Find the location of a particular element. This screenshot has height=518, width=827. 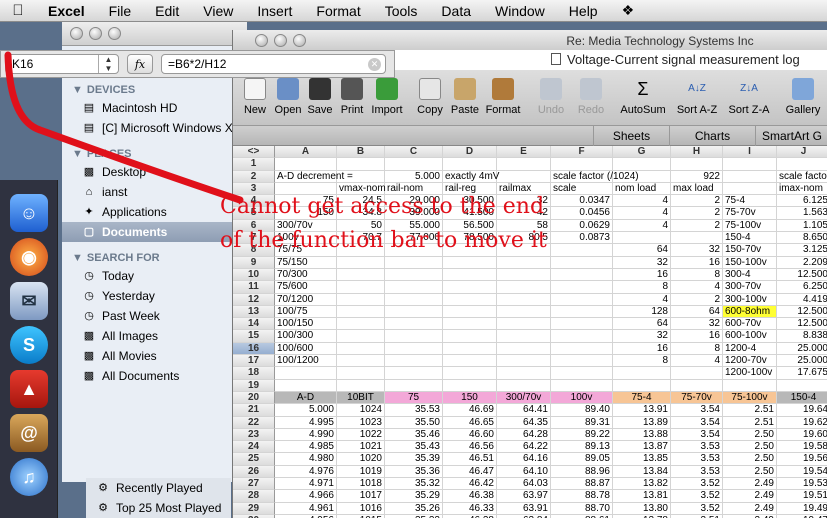

new-button: New is located at coordinates (255, 100).